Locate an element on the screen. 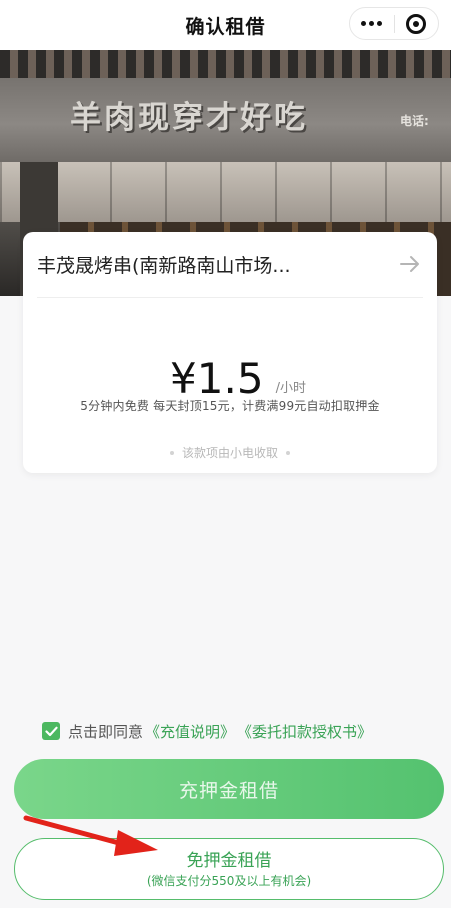  store-ceiling is located at coordinates (225, 192).